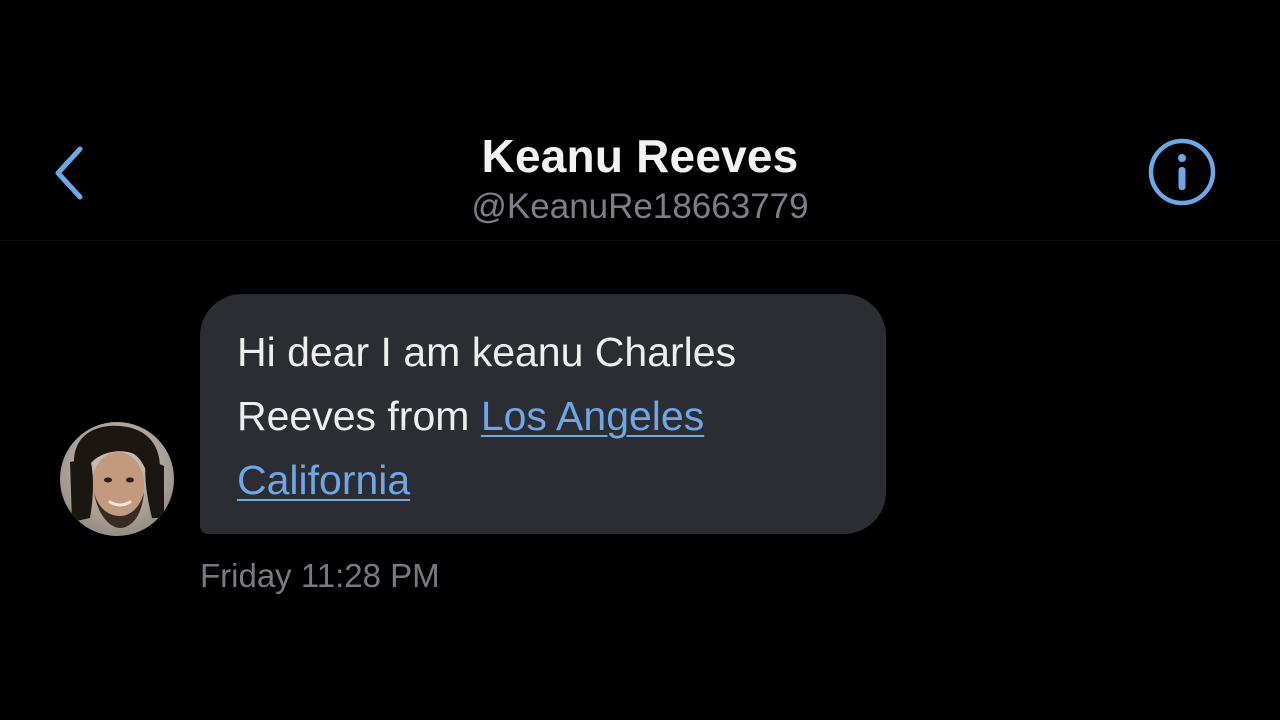 Image resolution: width=1280 pixels, height=720 pixels. I want to click on info-button, so click(1182, 174).